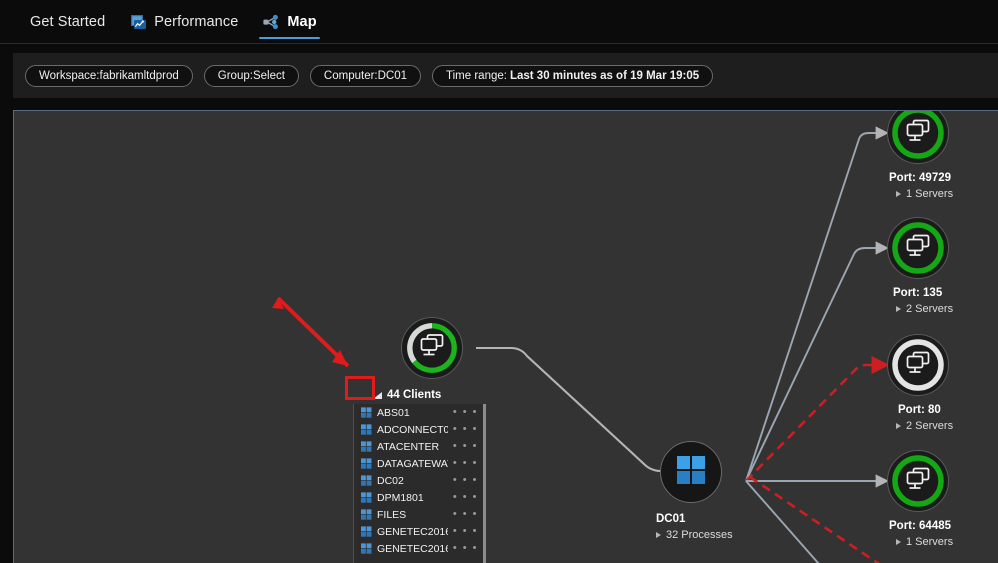 The height and width of the screenshot is (563, 998). Describe the element at coordinates (350, 75) in the screenshot. I see `computer-filter-prefix: Computer:` at that location.